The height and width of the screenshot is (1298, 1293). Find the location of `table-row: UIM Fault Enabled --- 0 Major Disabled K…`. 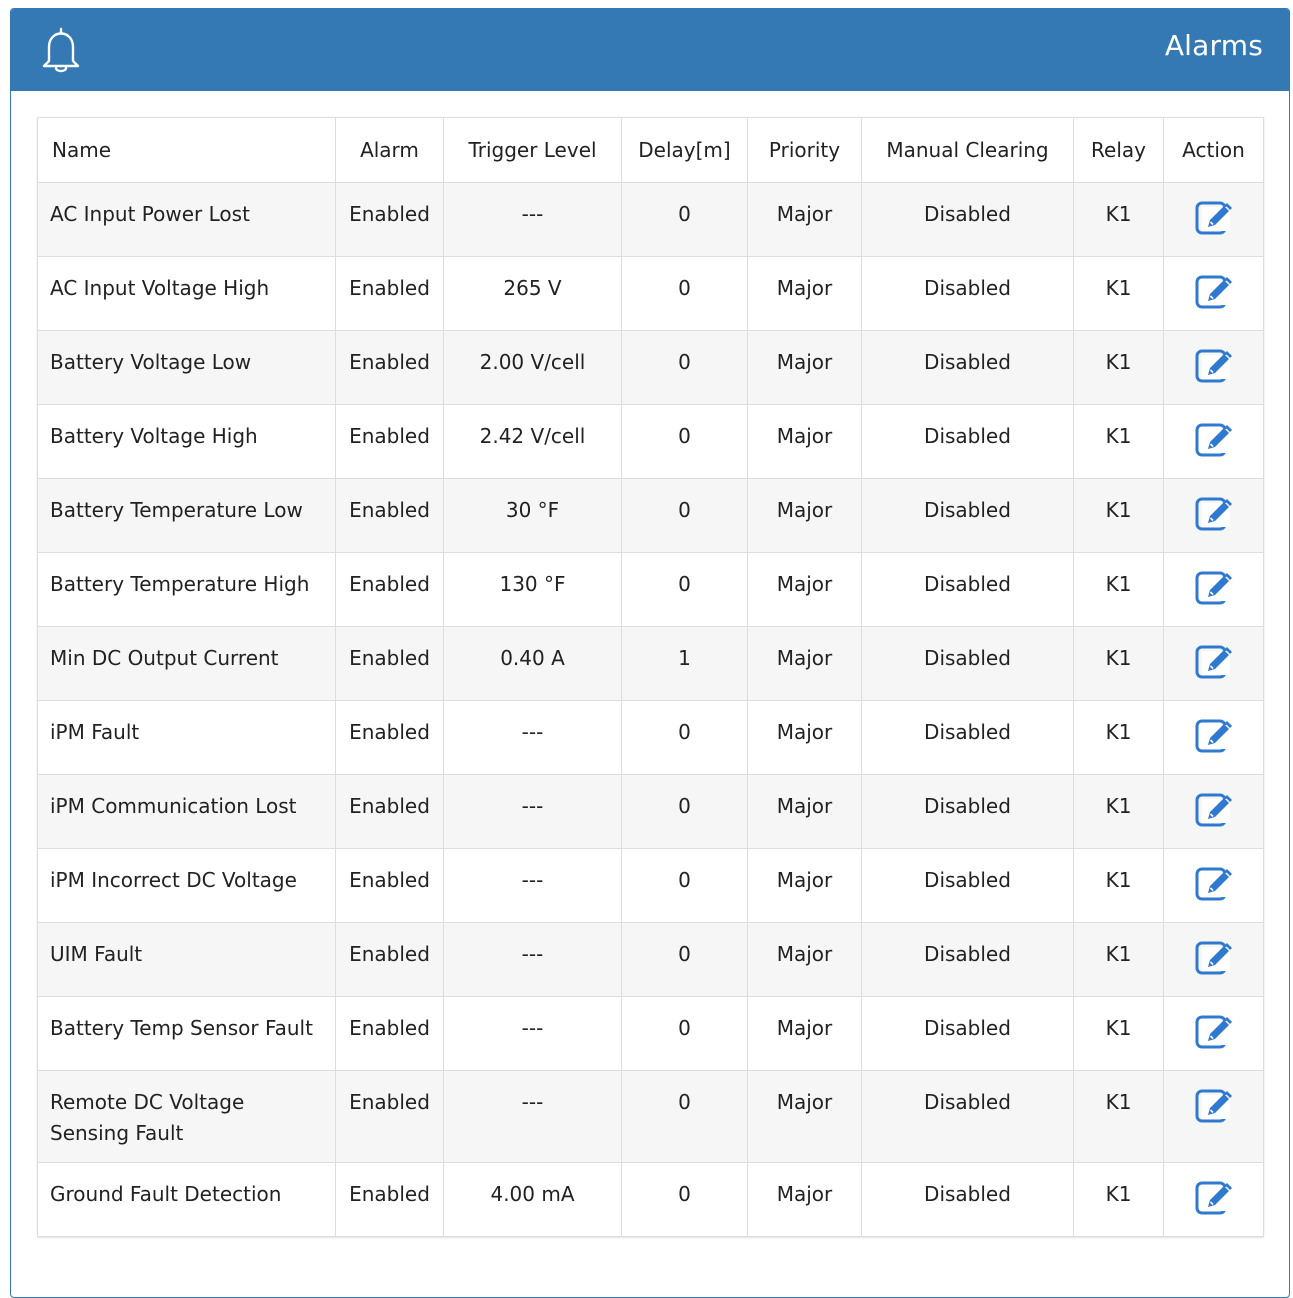

table-row: UIM Fault Enabled --- 0 Major Disabled K… is located at coordinates (650, 959).